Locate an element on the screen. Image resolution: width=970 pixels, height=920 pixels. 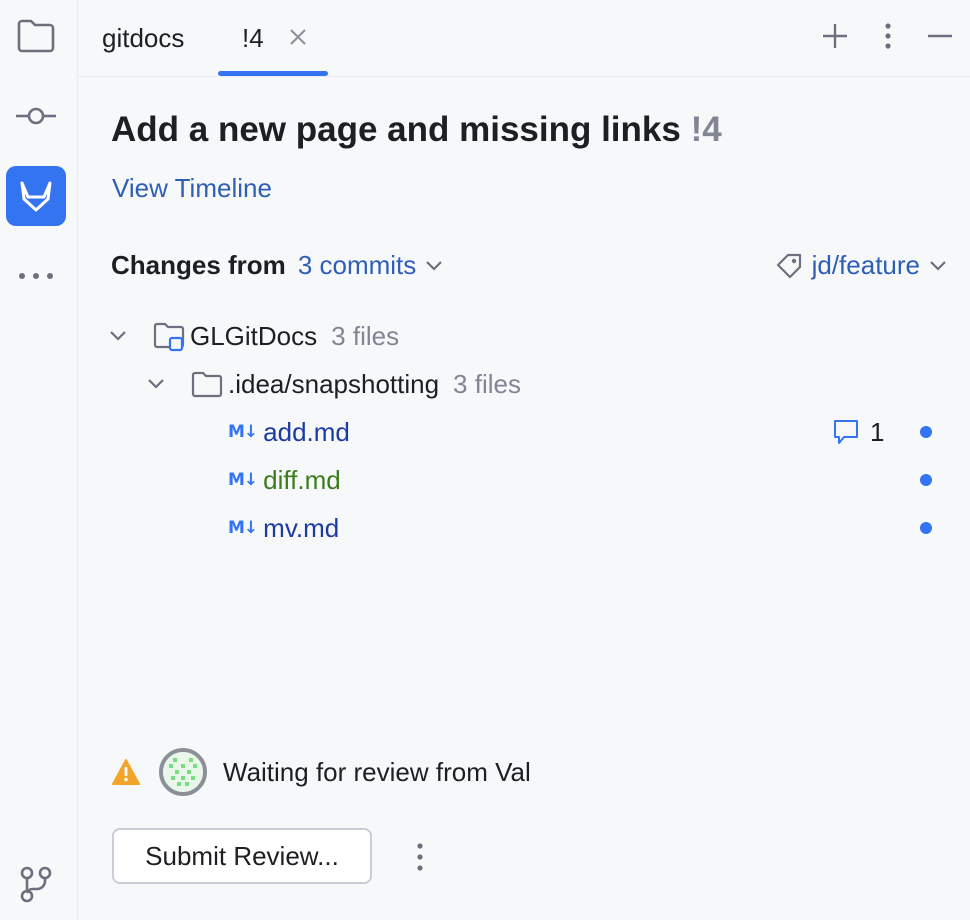
branches-icon is located at coordinates (36, 884).